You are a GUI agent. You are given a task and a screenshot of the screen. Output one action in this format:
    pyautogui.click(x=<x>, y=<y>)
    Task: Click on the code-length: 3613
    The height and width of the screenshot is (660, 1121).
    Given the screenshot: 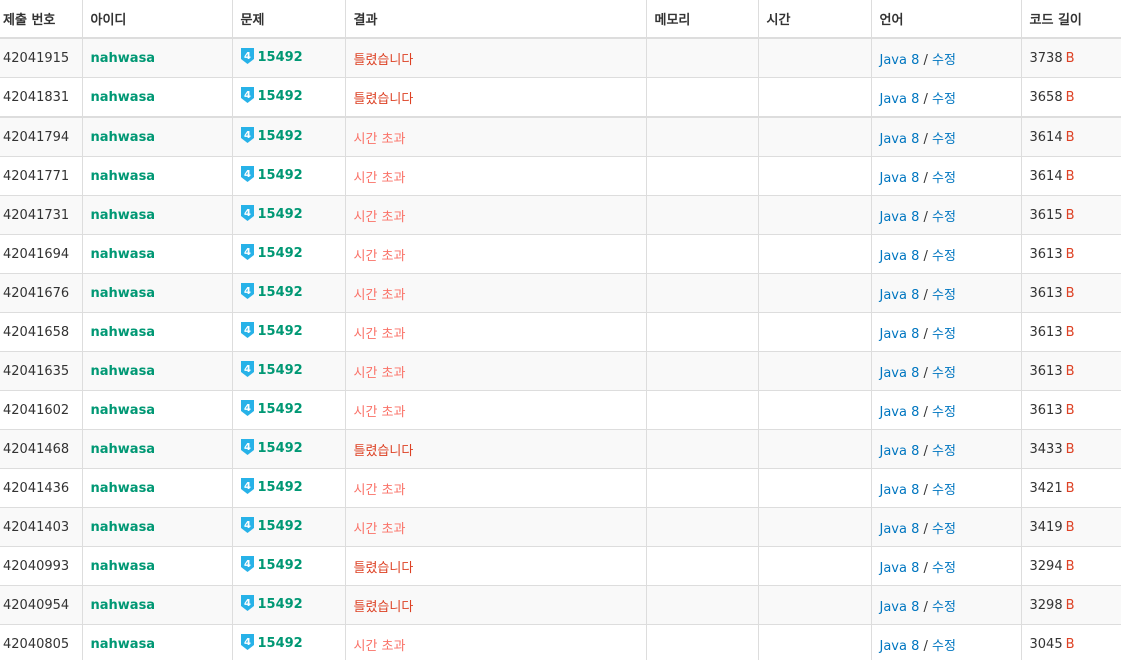 What is the action you would take?
    pyautogui.click(x=1046, y=293)
    